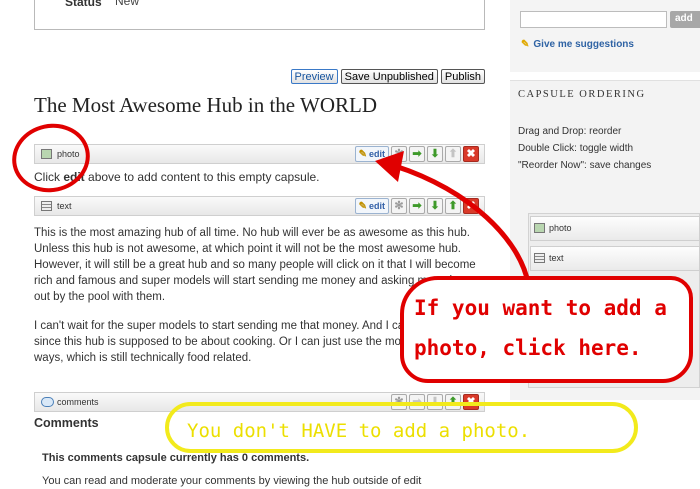  I want to click on yellow-annotation-text: You don't HAVE to add a photo., so click(359, 431).